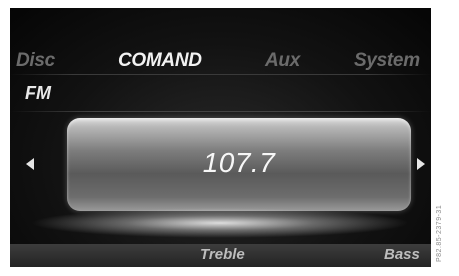 The image size is (459, 276). Describe the element at coordinates (38, 93) in the screenshot. I see `band-label: FM` at that location.